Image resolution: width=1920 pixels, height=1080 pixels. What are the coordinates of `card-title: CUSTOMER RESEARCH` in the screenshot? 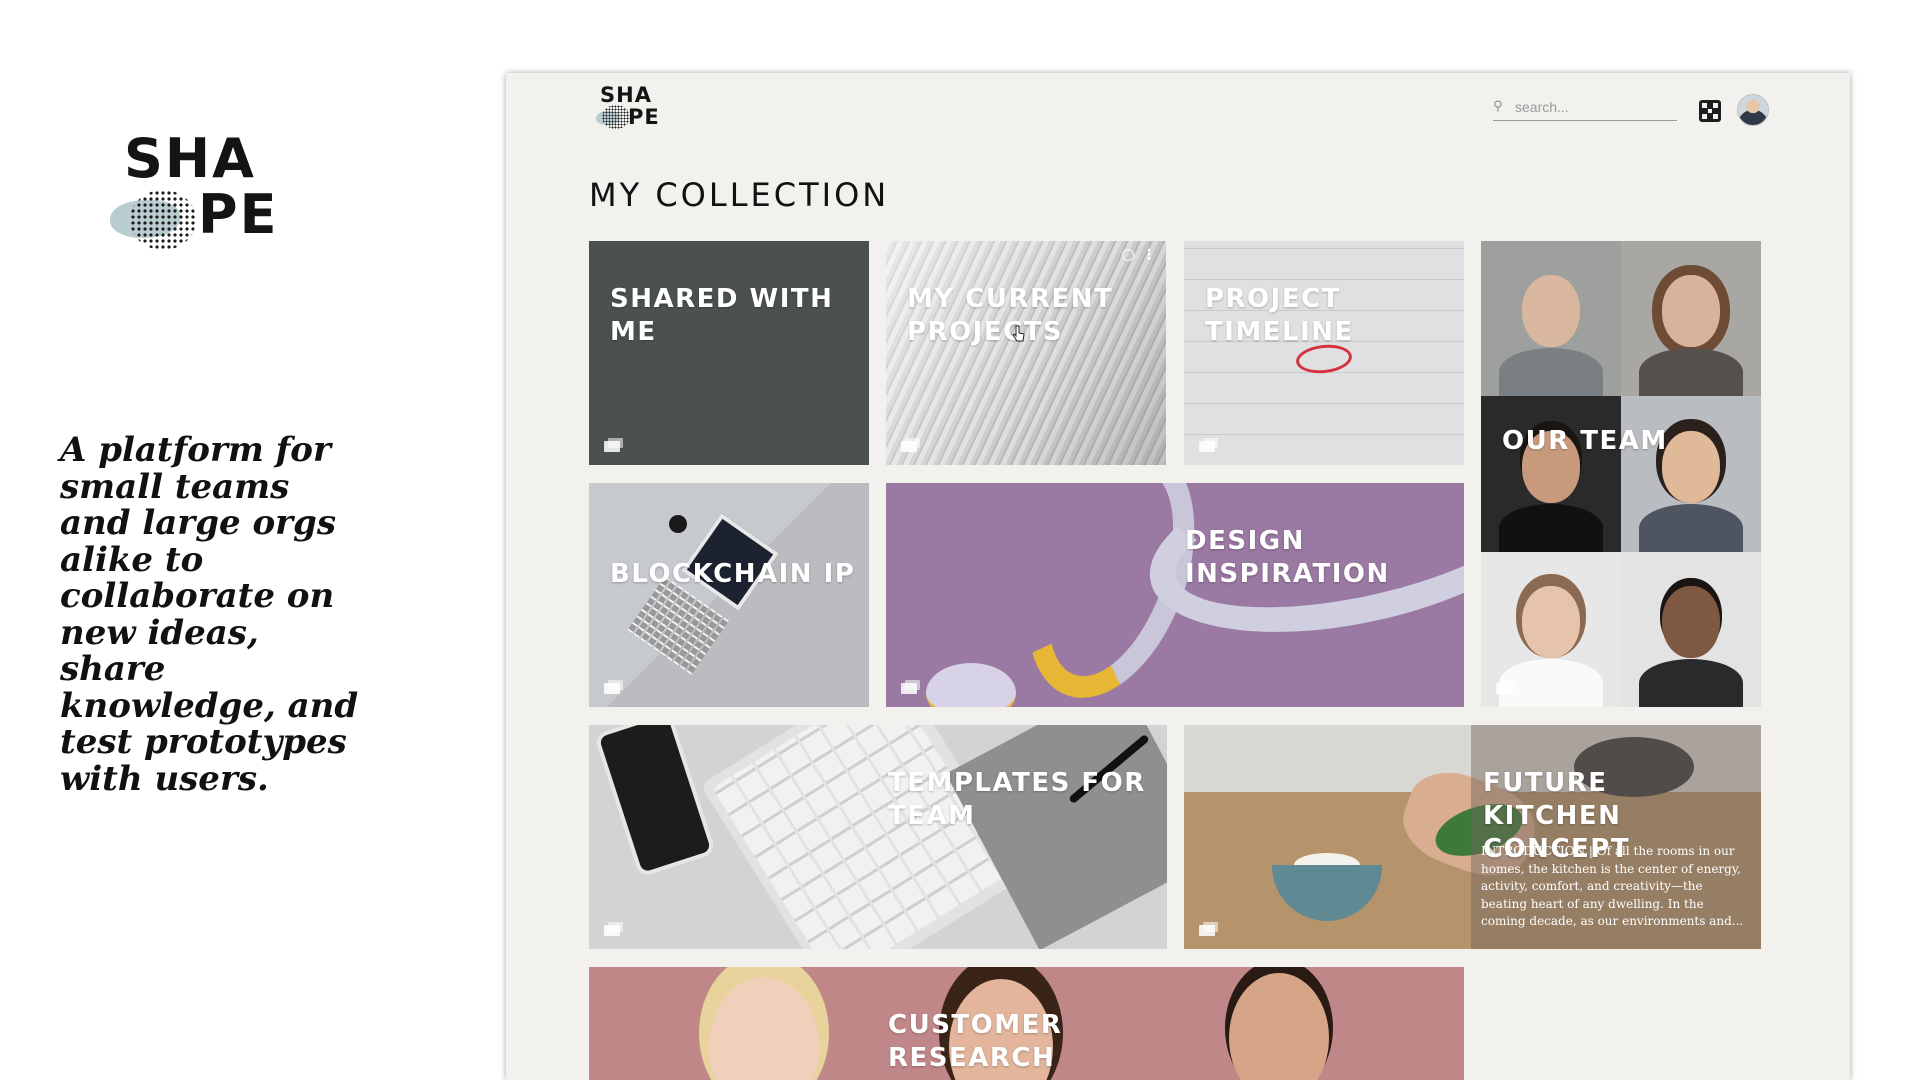 It's located at (975, 1041).